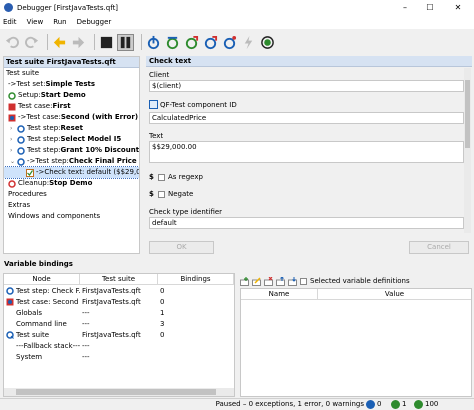 Image resolution: width=474 pixels, height=410 pixels. Describe the element at coordinates (12, 95) in the screenshot. I see `setup-icon` at that location.